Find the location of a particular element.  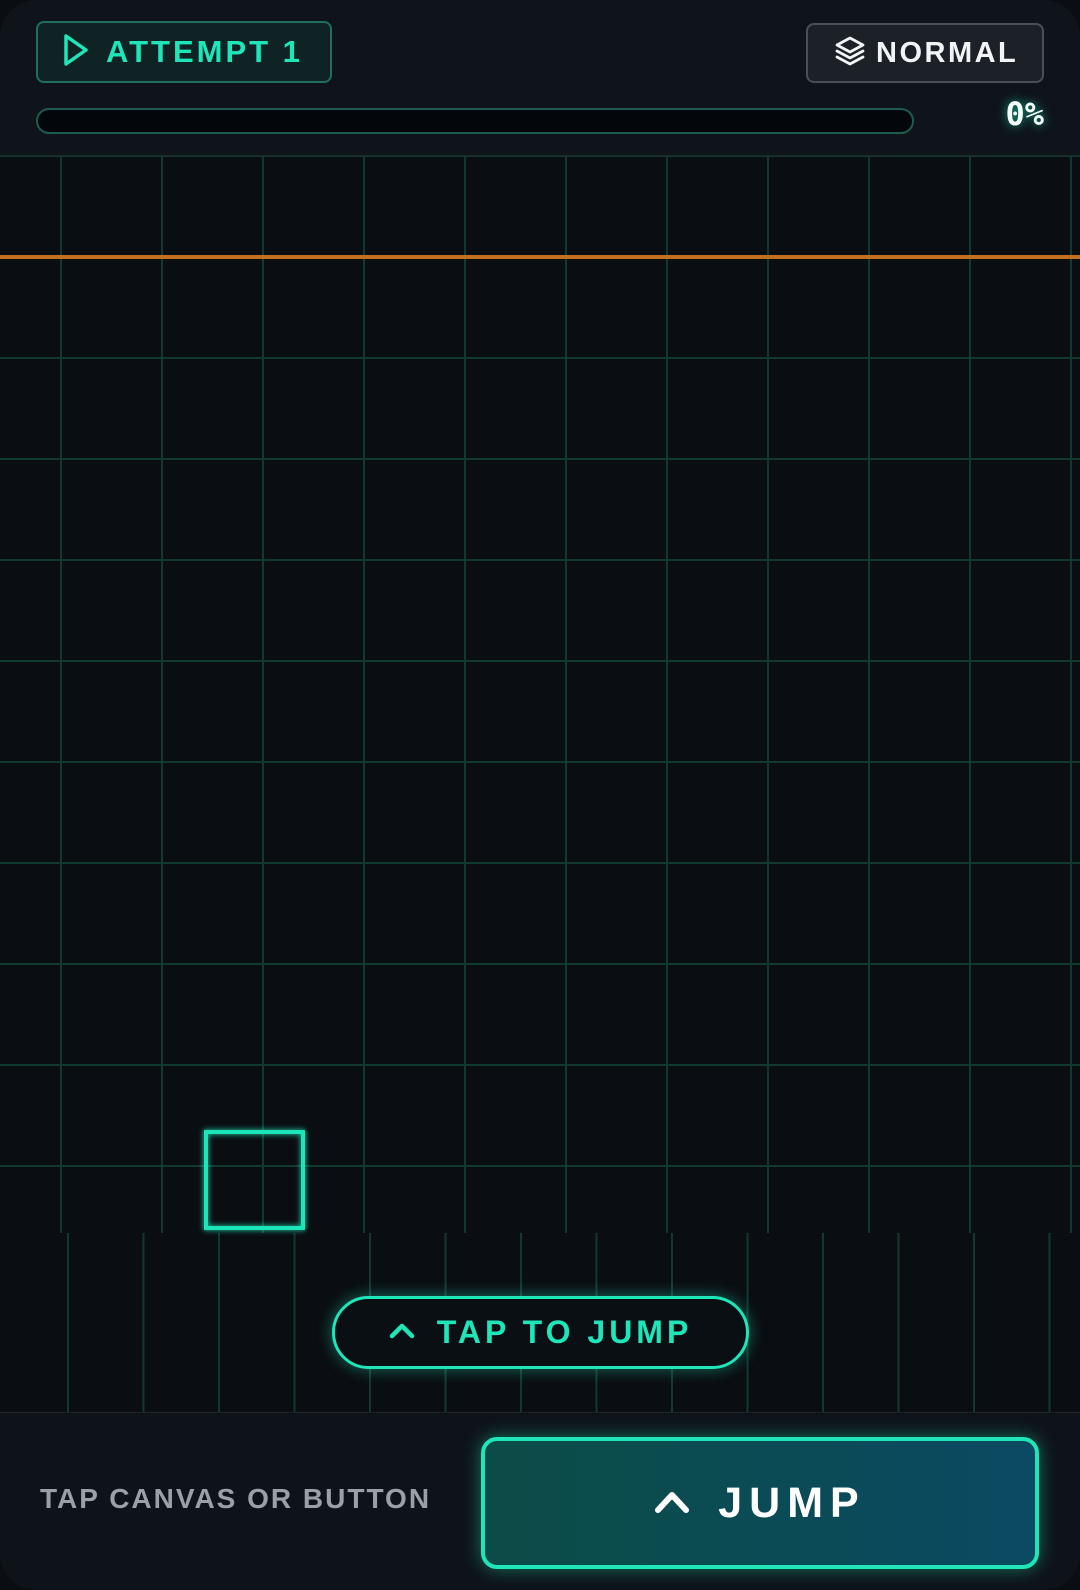

play-icon is located at coordinates (76, 52).